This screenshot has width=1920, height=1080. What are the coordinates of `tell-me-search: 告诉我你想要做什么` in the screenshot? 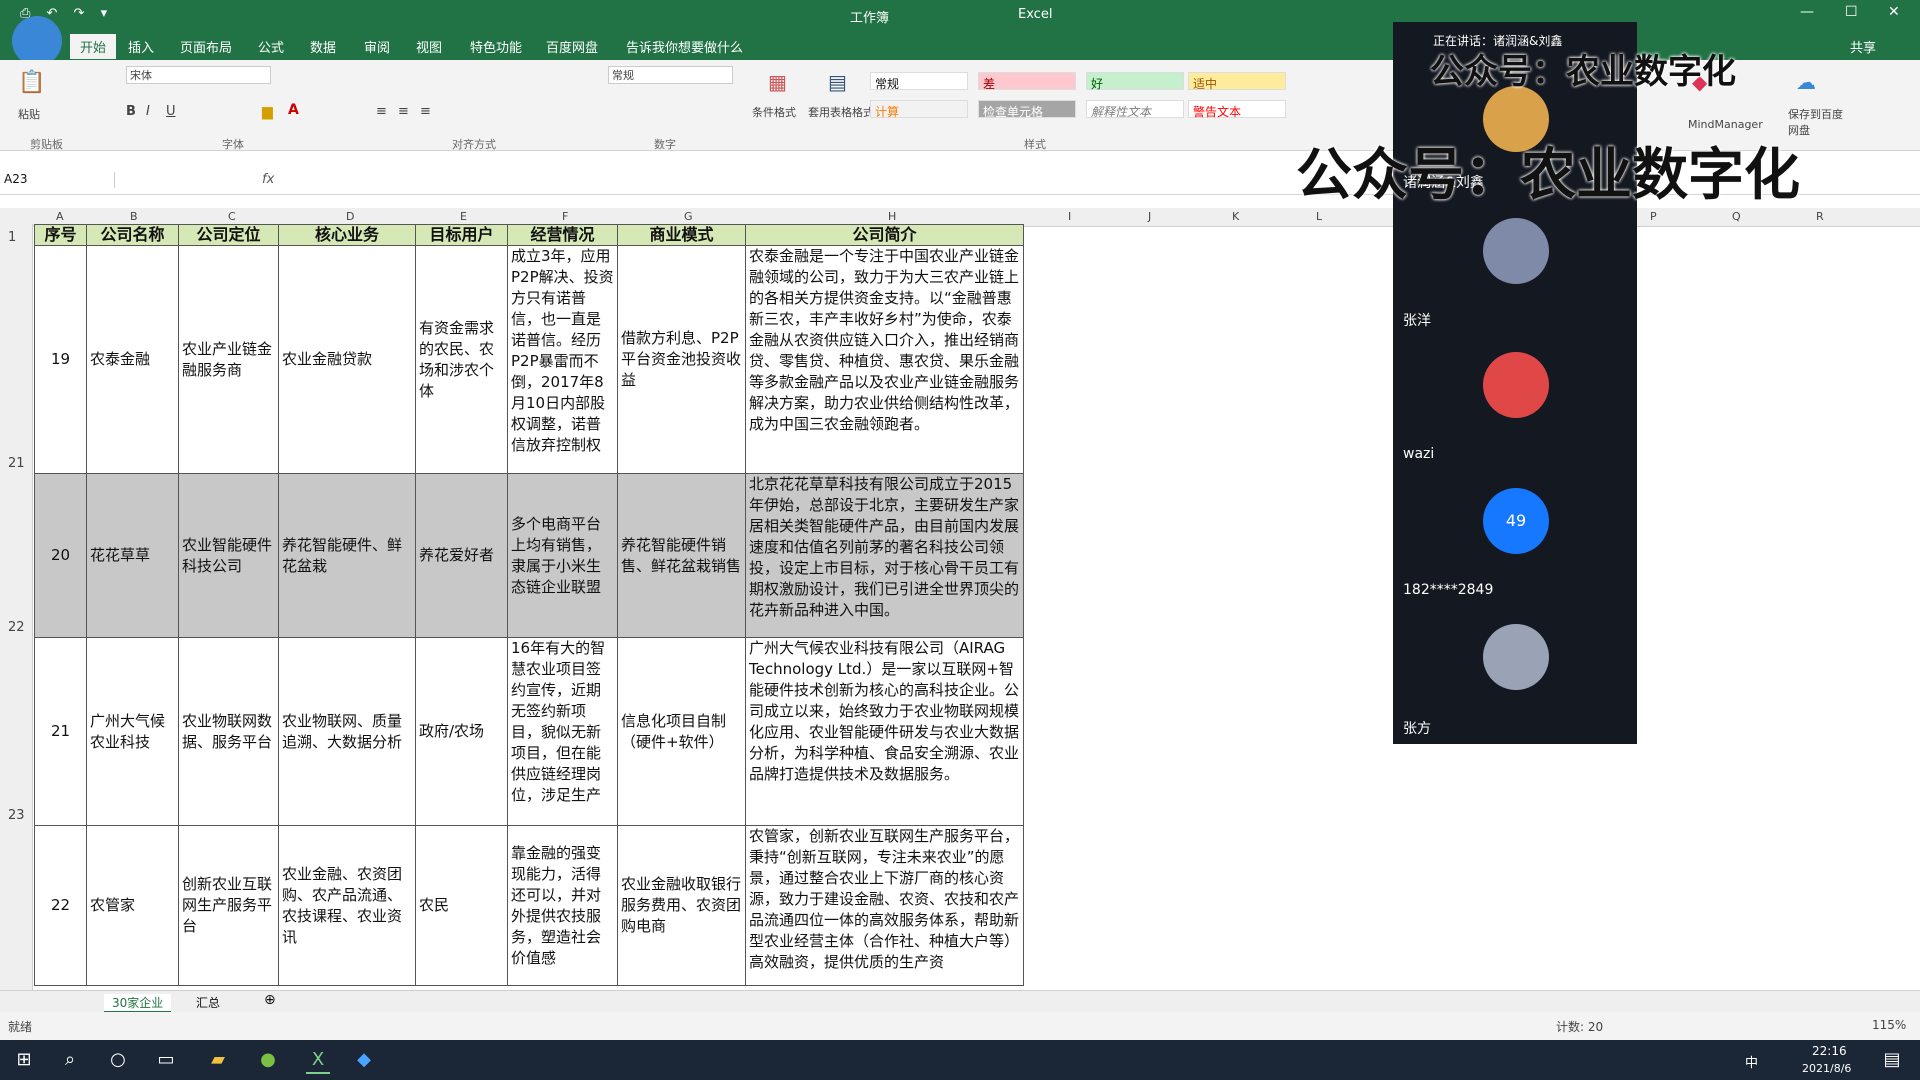 It's located at (684, 46).